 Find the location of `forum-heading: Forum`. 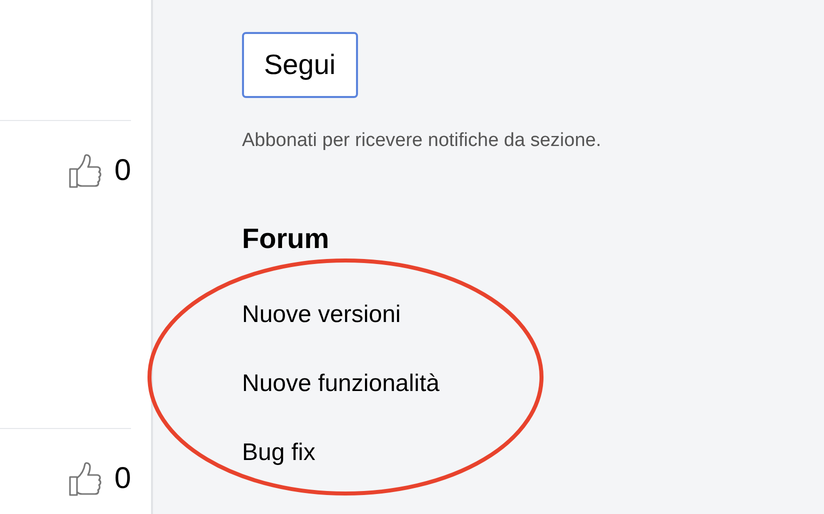

forum-heading: Forum is located at coordinates (286, 239).